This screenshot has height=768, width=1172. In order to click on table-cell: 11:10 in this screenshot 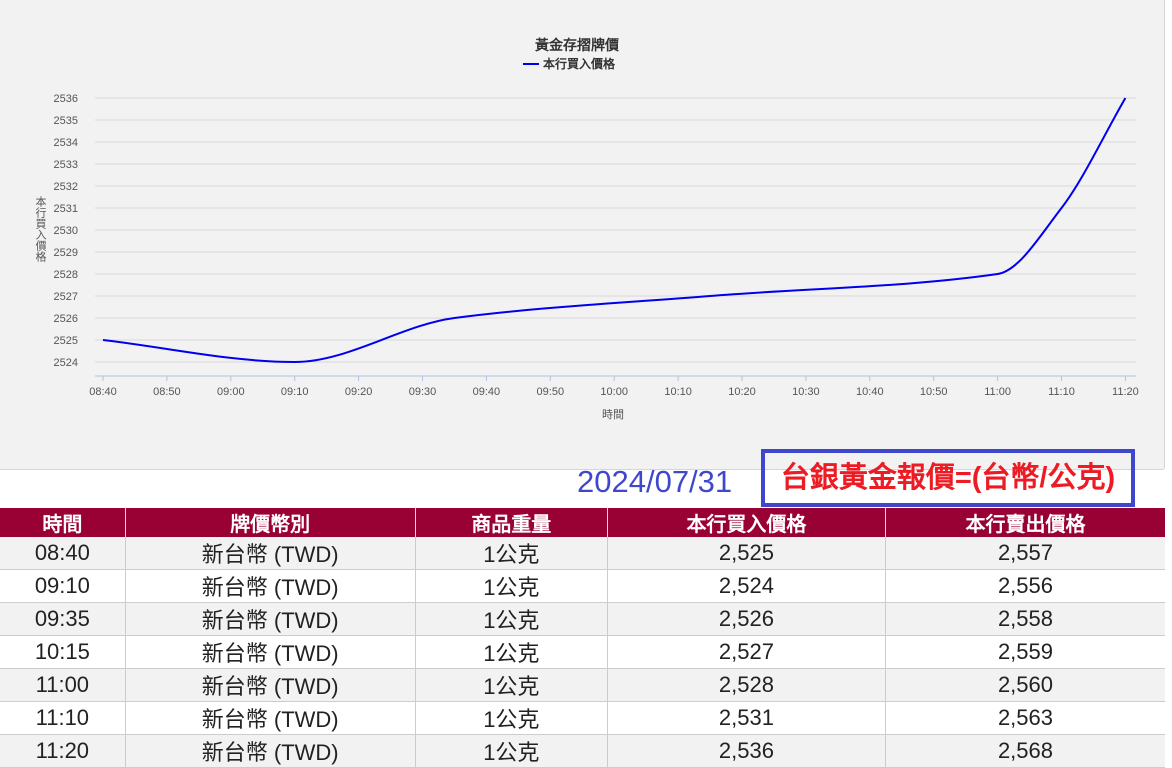, I will do `click(63, 718)`.